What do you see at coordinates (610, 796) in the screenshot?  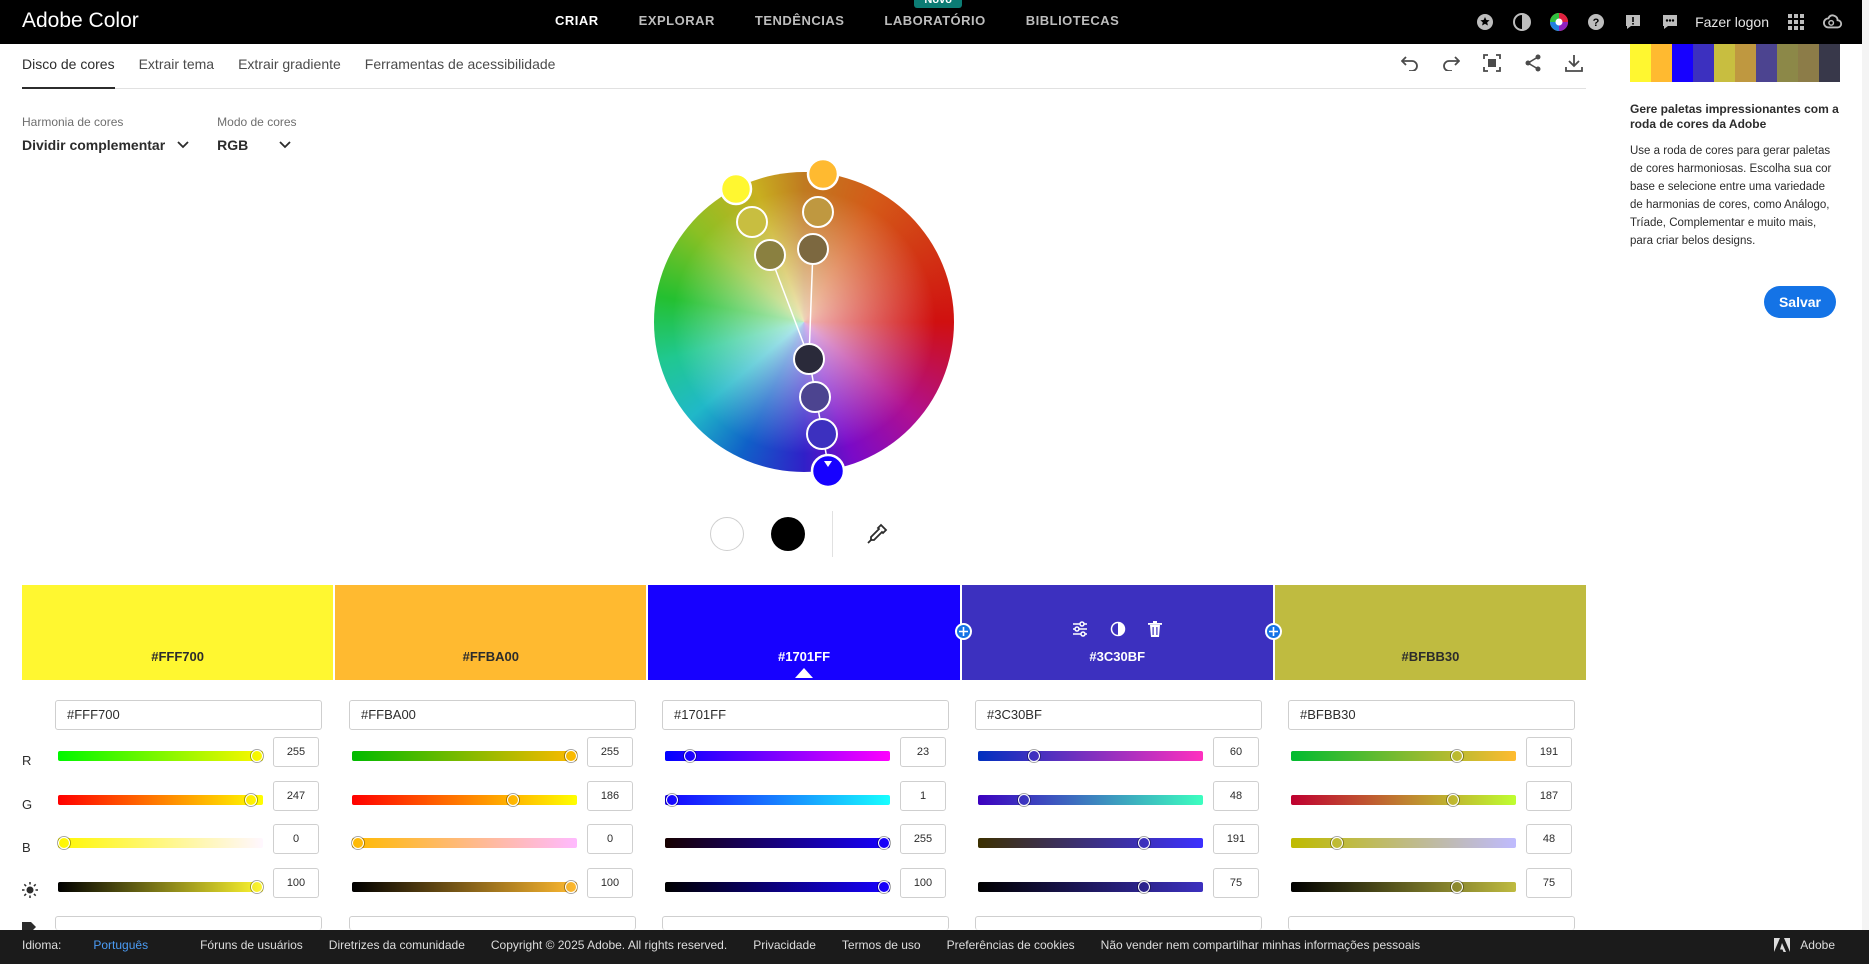 I see `channel-value-input: 186` at bounding box center [610, 796].